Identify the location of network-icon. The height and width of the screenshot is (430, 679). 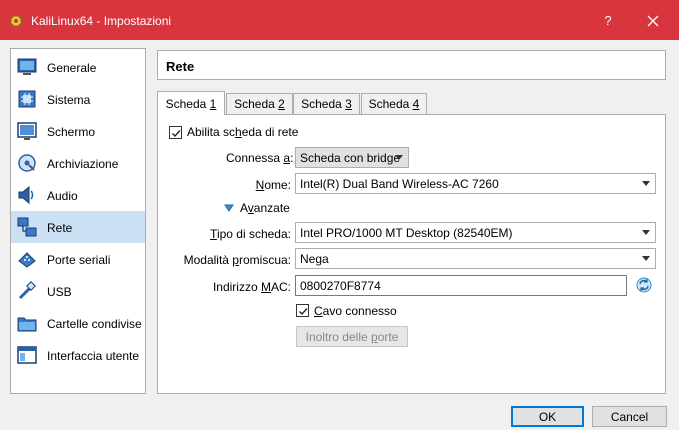
(27, 227).